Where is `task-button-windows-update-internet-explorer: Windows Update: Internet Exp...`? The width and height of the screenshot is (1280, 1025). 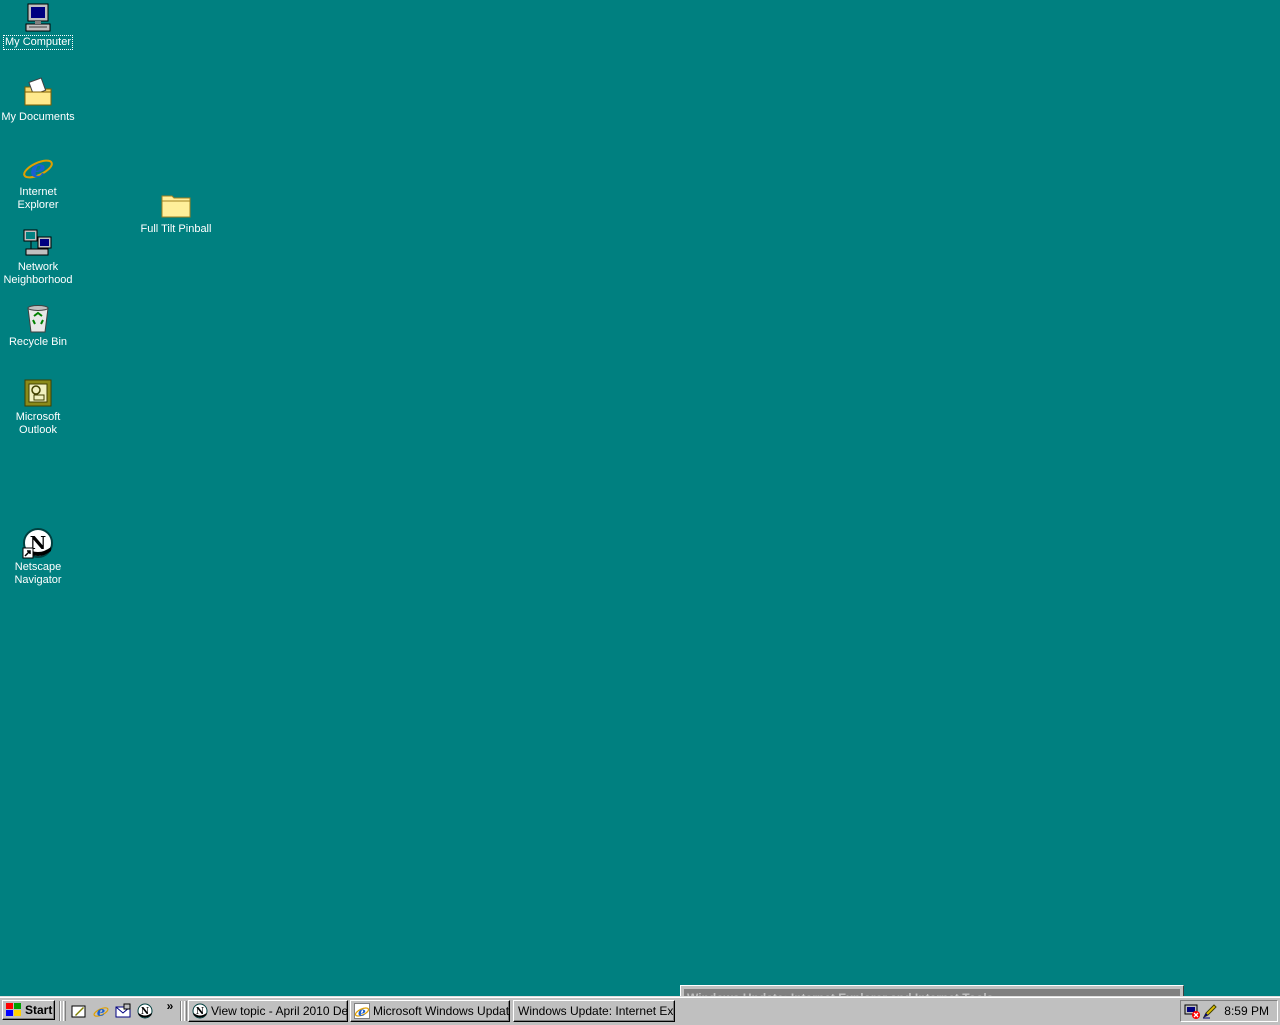 task-button-windows-update-internet-explorer: Windows Update: Internet Exp... is located at coordinates (594, 1011).